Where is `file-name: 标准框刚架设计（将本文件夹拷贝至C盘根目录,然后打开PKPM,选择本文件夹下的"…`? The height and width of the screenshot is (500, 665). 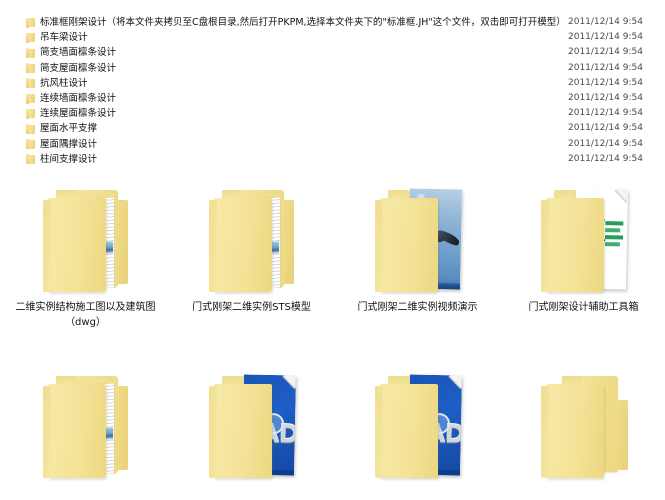
file-name: 标准框刚架设计（将本文件夹拷贝至C盘根目录,然后打开PKPM,选择本文件夹下的"… is located at coordinates (303, 23).